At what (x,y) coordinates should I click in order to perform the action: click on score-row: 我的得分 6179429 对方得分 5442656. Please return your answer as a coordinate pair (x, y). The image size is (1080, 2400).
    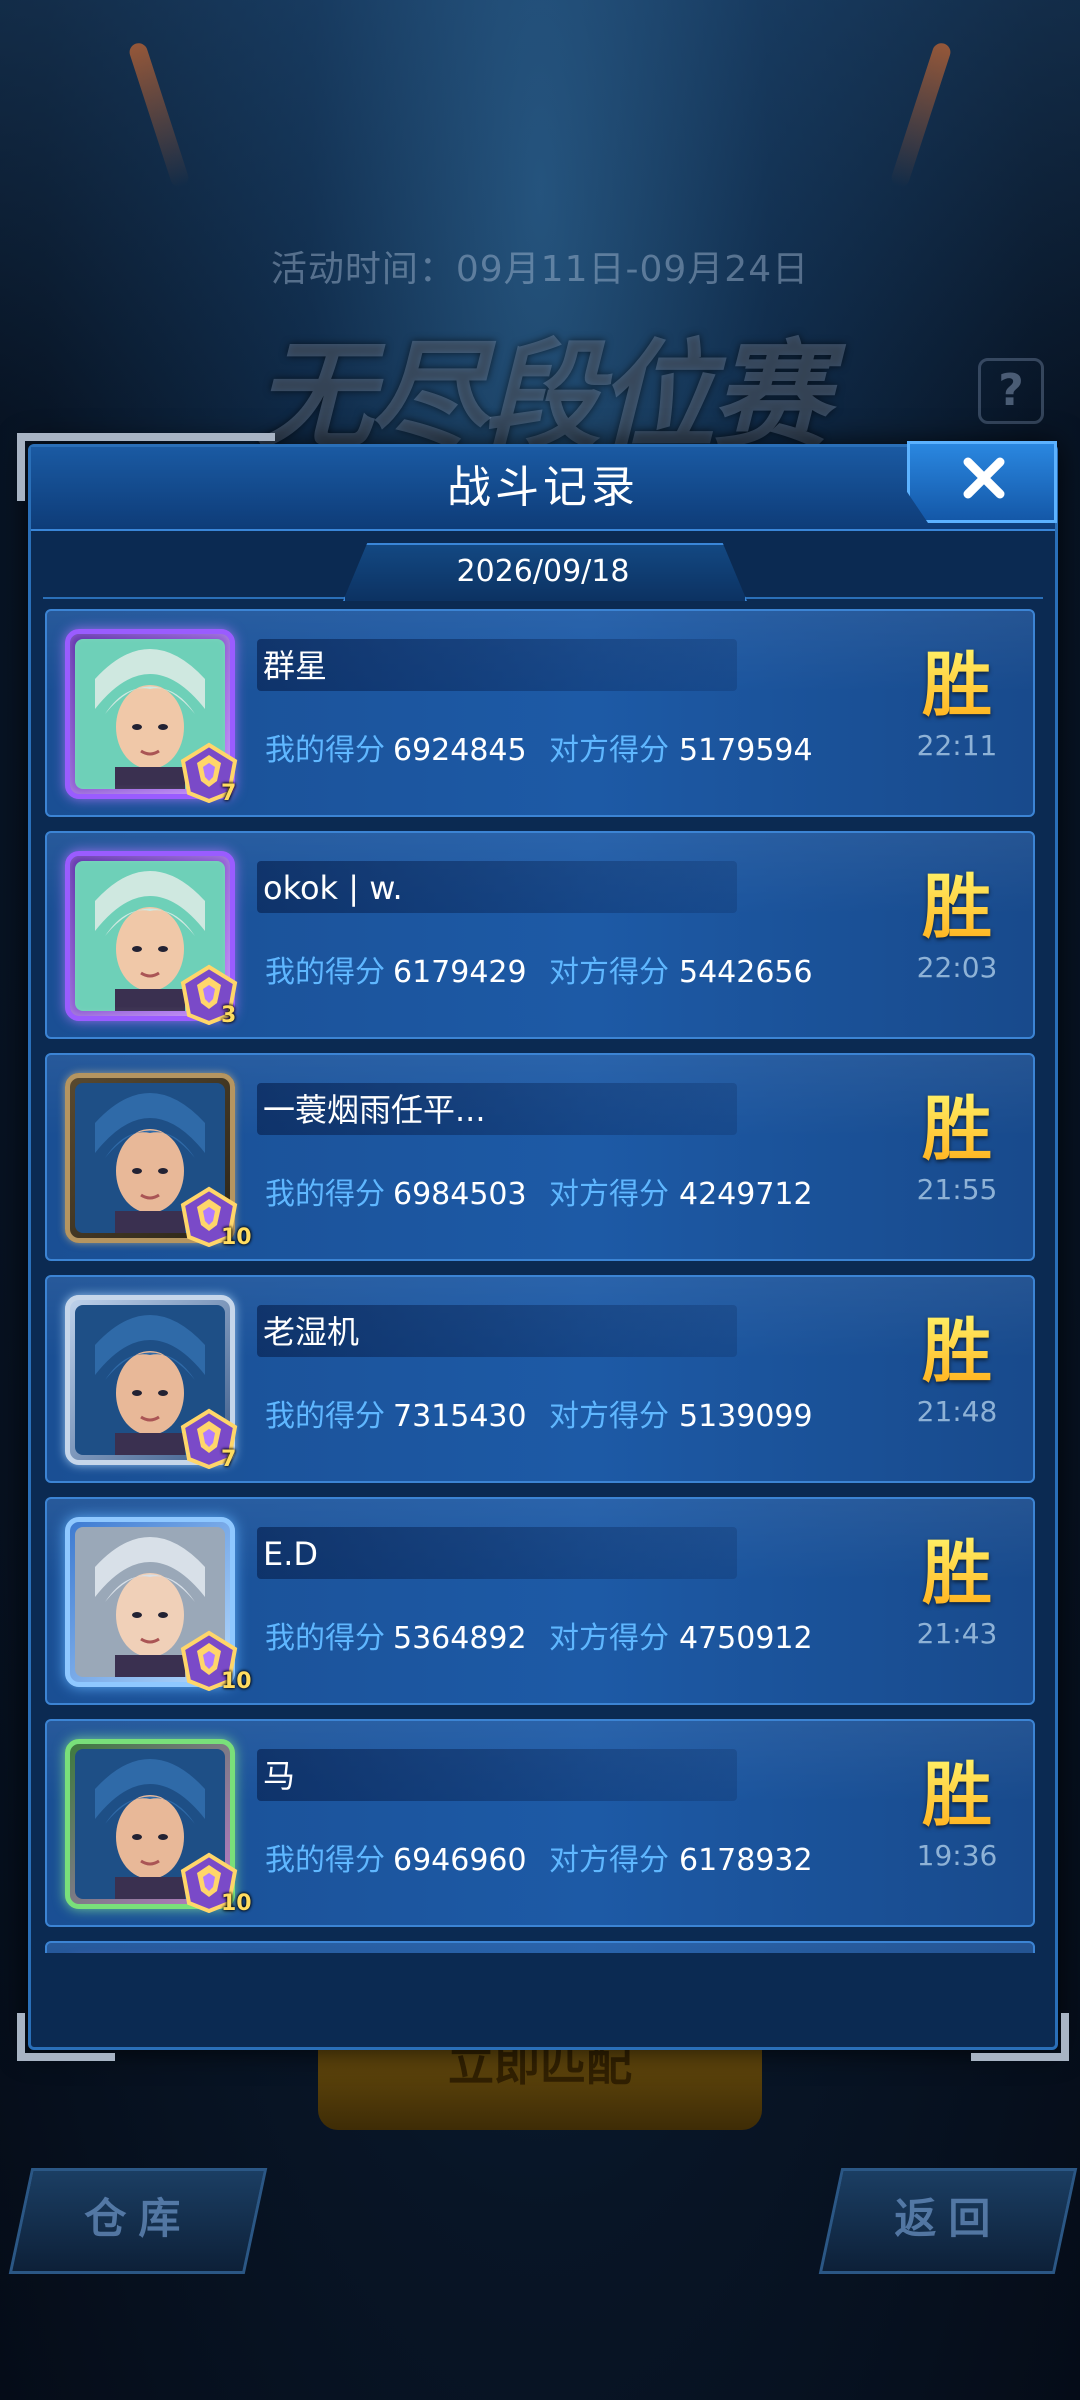
    Looking at the image, I should click on (539, 973).